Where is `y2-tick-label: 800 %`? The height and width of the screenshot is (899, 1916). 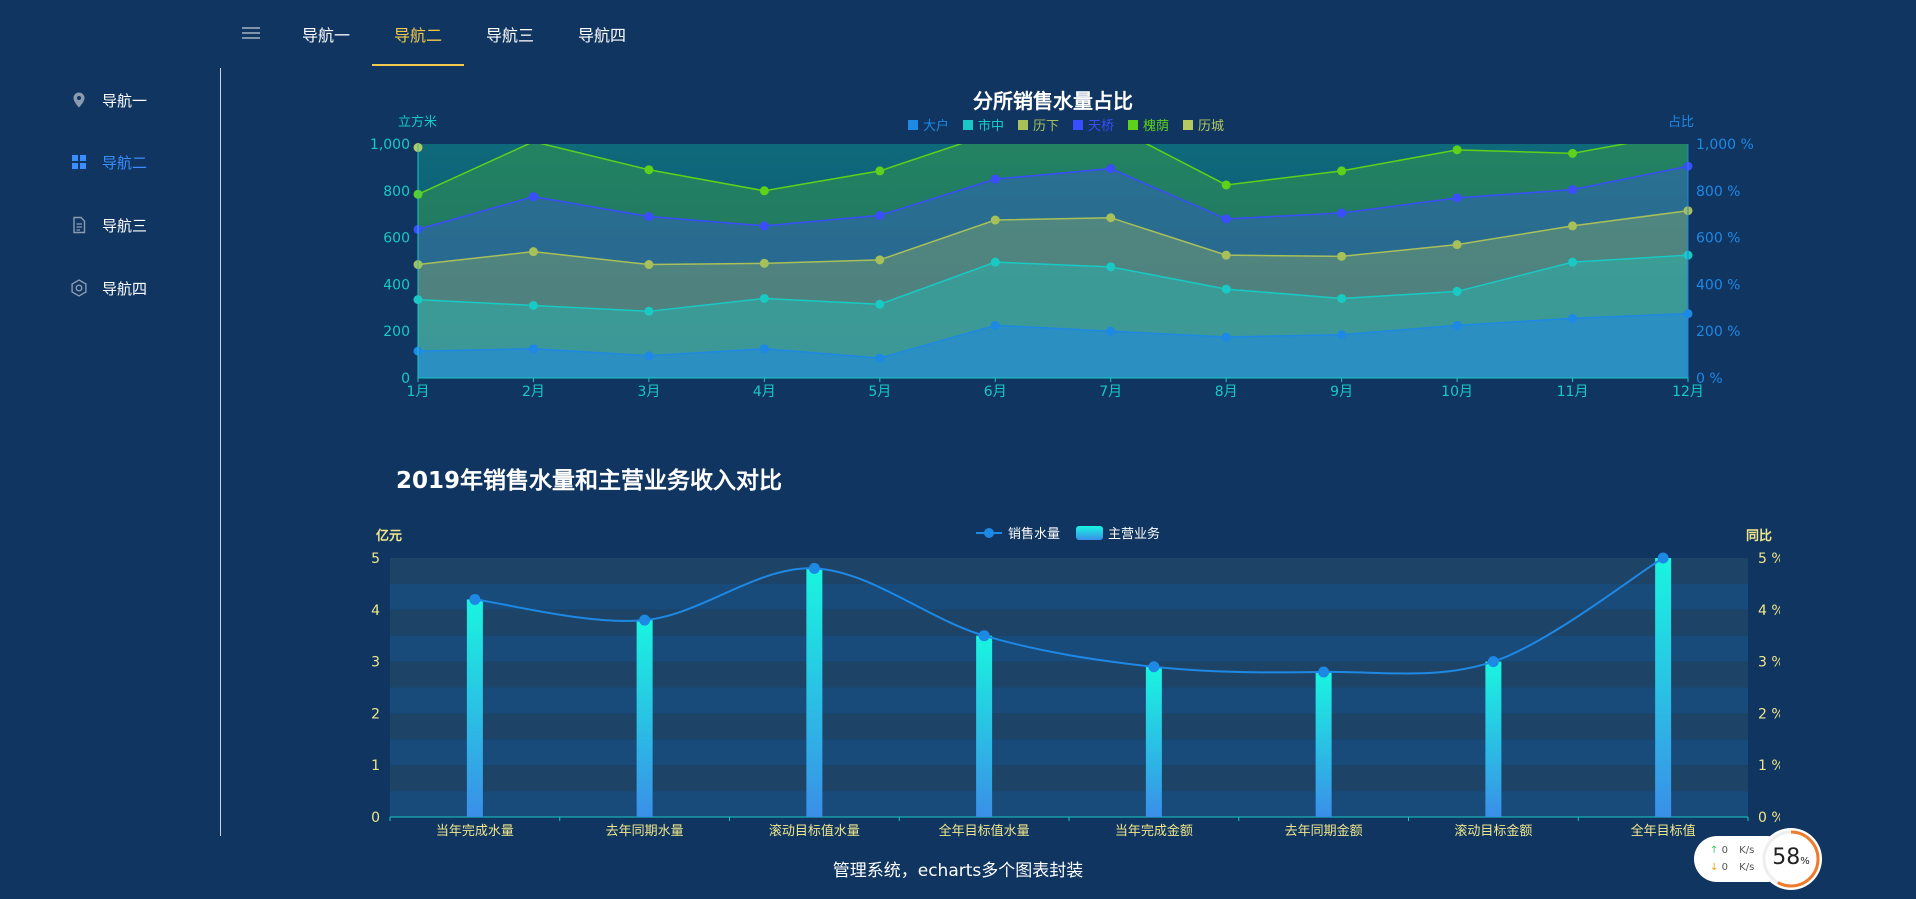
y2-tick-label: 800 % is located at coordinates (1718, 192).